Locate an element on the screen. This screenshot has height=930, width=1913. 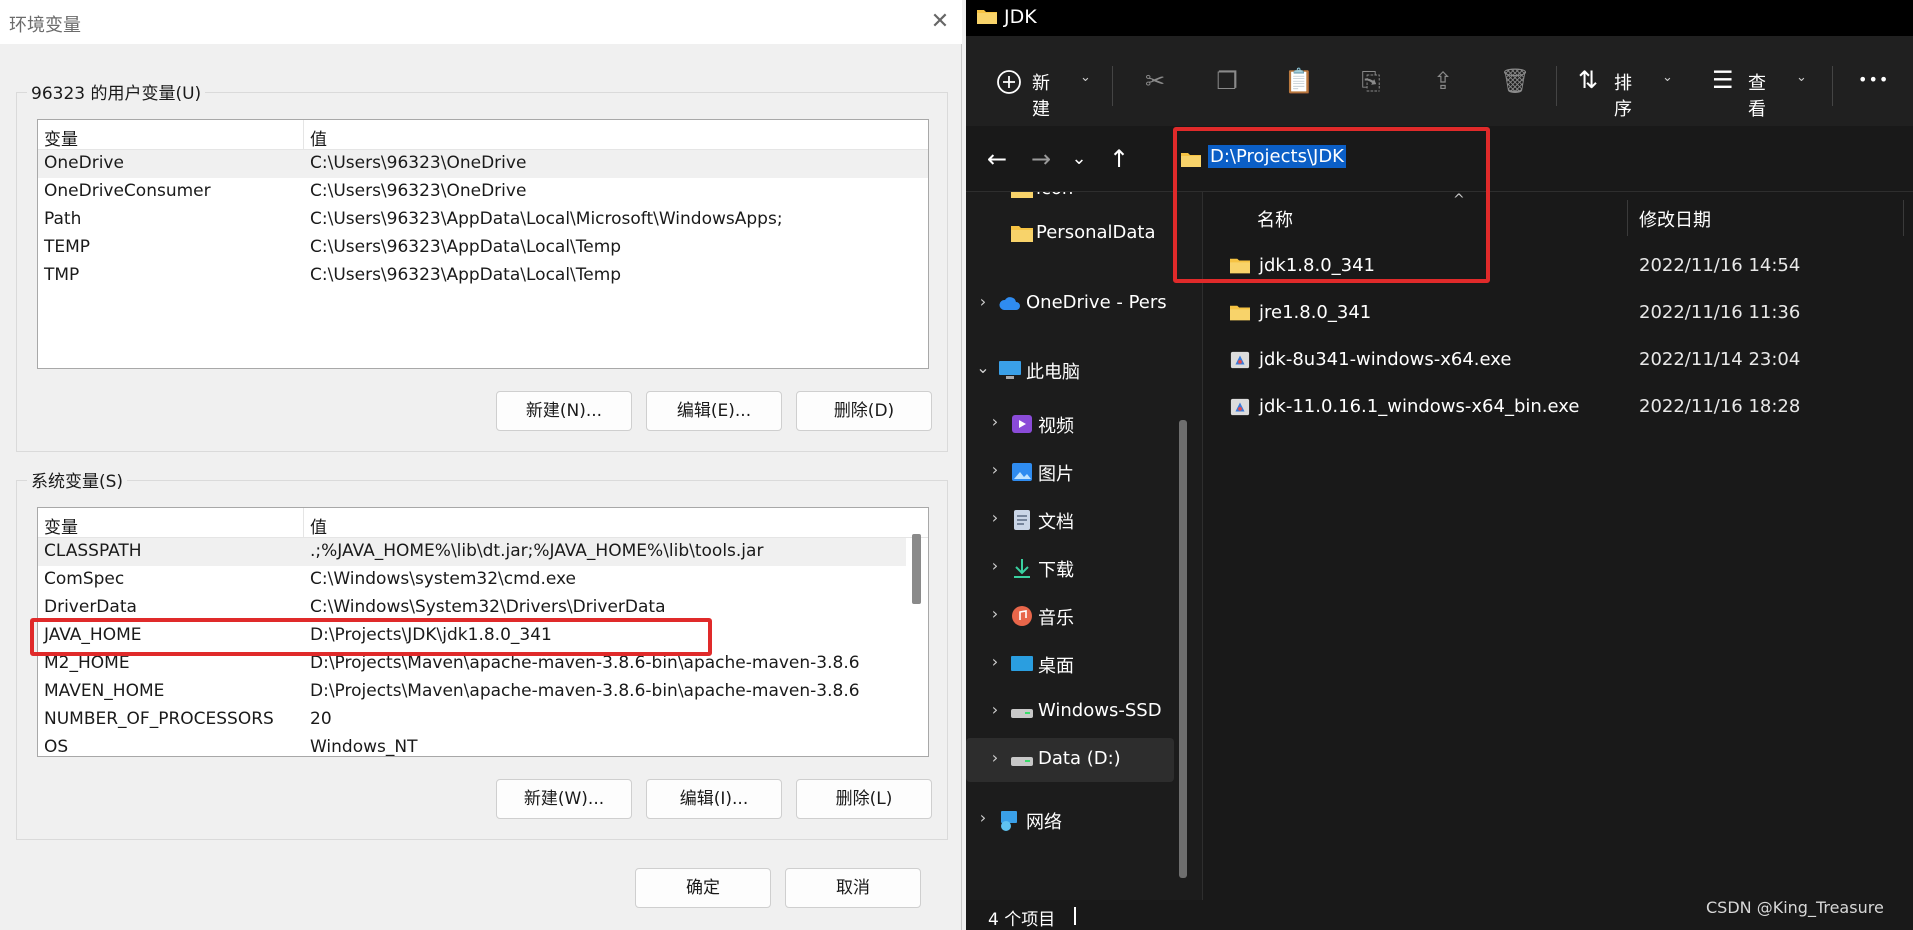
nav-item-label: 文档 is located at coordinates (1056, 522).